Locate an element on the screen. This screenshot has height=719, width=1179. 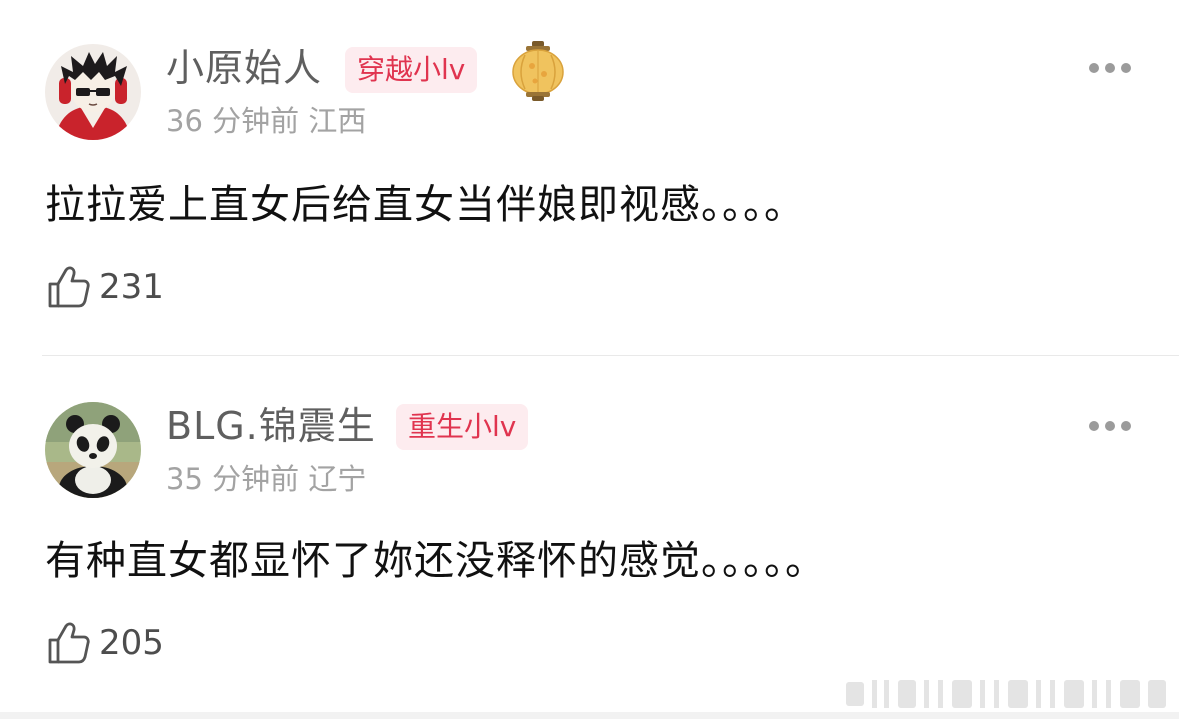
watermark is located at coordinates (1007, 693).